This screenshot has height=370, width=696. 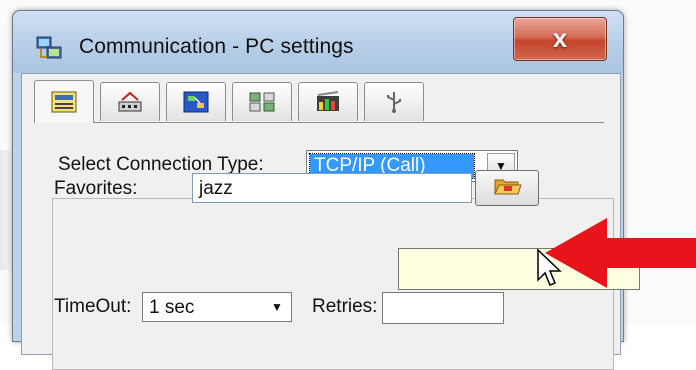 What do you see at coordinates (6, 210) in the screenshot?
I see `background-edge` at bounding box center [6, 210].